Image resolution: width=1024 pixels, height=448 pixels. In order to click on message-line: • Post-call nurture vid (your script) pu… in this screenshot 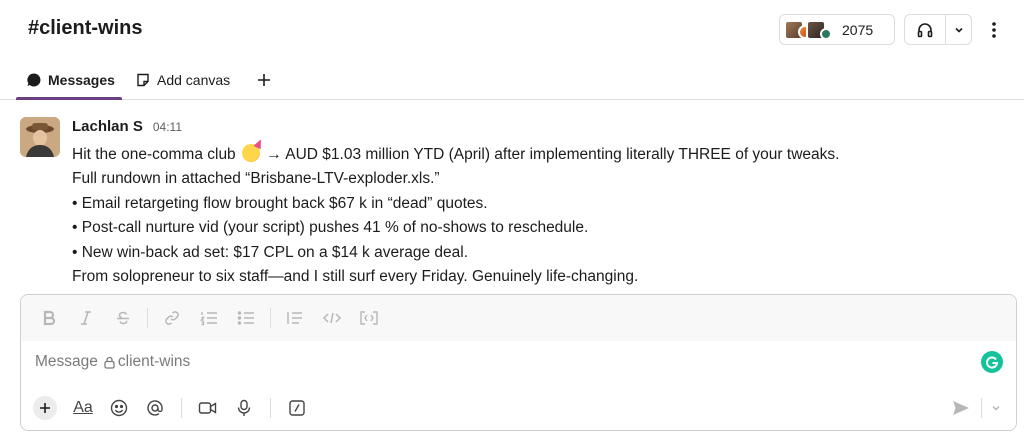, I will do `click(330, 228)`.